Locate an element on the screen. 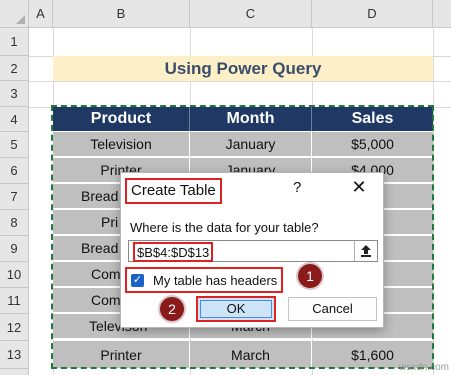  table-header-product: Product is located at coordinates (121, 119).